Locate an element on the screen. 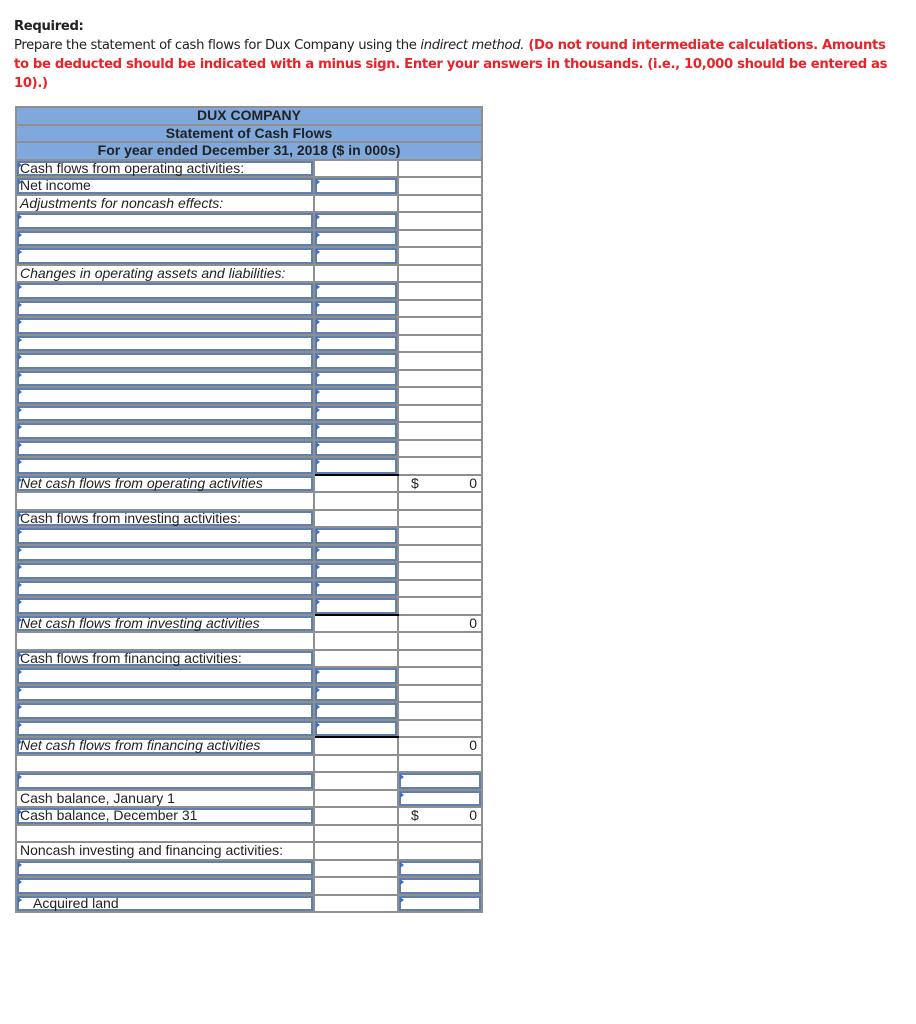 This screenshot has height=1024, width=916. acquired-land-label-cell: Acquired land is located at coordinates (165, 903).